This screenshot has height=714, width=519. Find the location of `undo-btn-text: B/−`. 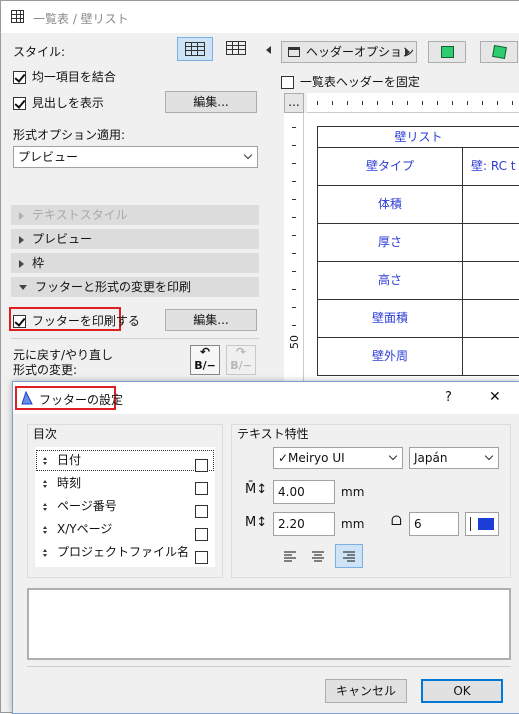

undo-btn-text: B/− is located at coordinates (205, 365).